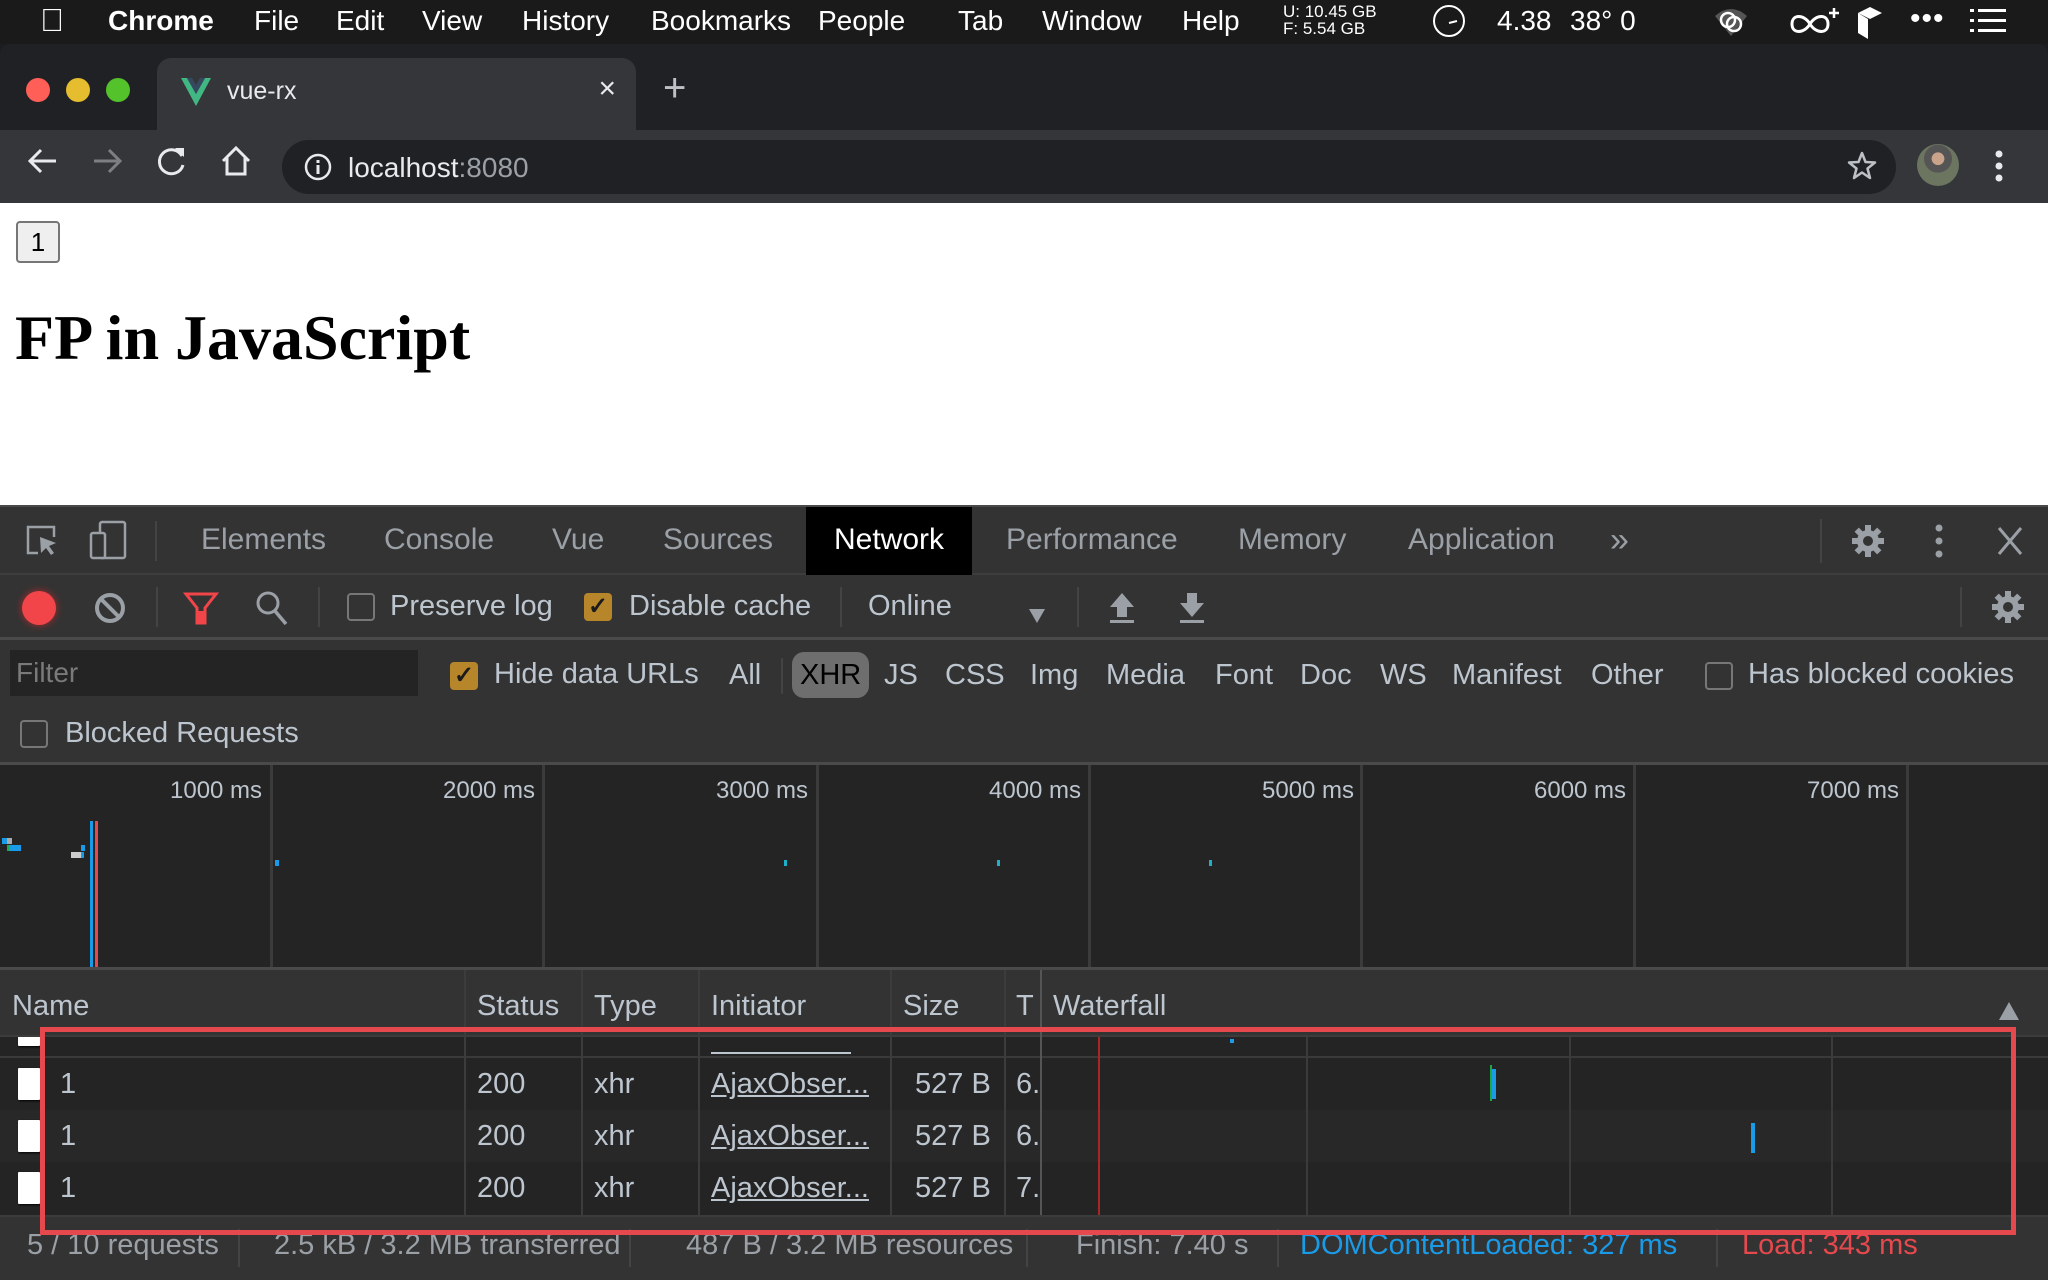 Image resolution: width=2048 pixels, height=1280 pixels. I want to click on menu-window: Window, so click(1092, 21).